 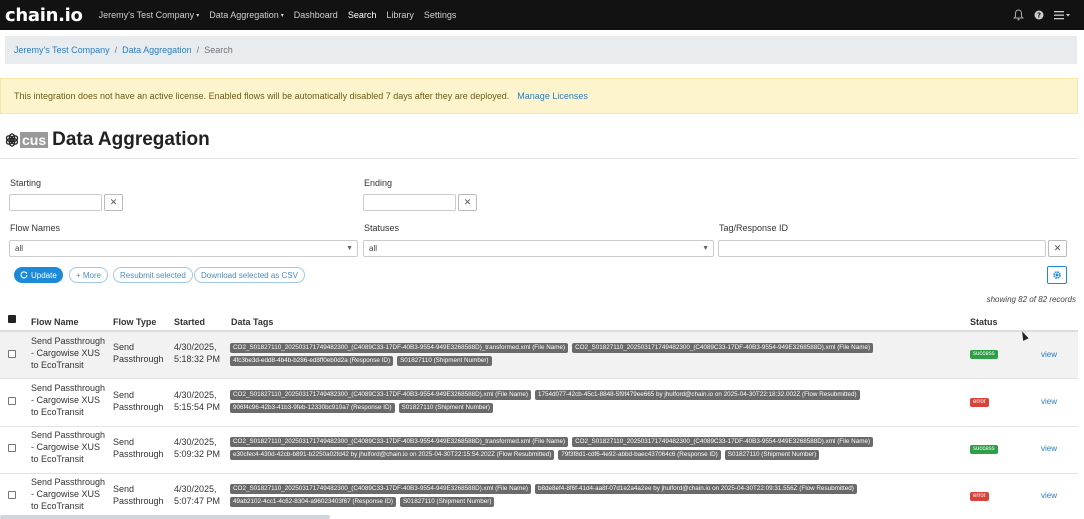 I want to click on tag-response-id-input, so click(x=882, y=248).